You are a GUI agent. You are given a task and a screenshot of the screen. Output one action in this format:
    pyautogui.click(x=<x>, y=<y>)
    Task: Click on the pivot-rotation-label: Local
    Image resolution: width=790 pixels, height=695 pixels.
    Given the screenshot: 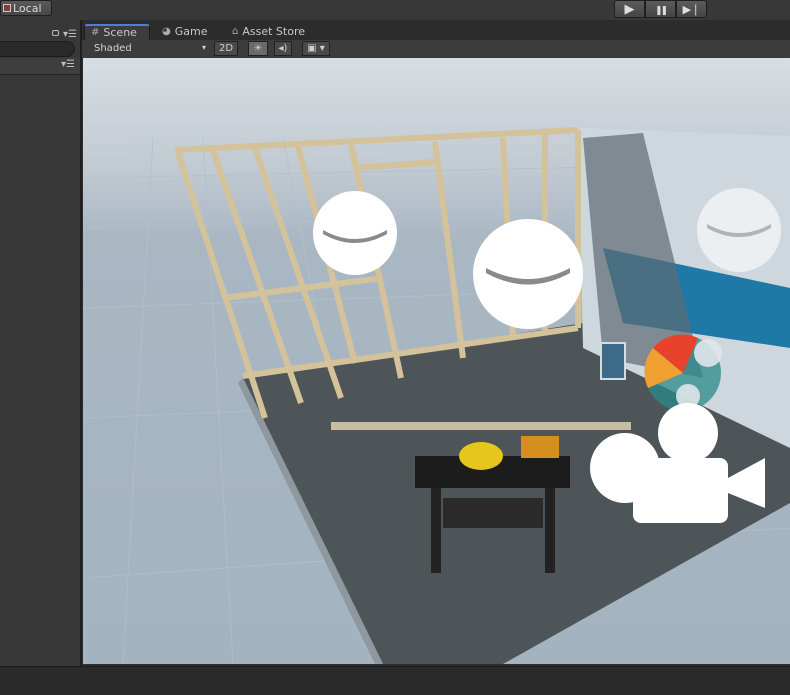 What is the action you would take?
    pyautogui.click(x=27, y=8)
    